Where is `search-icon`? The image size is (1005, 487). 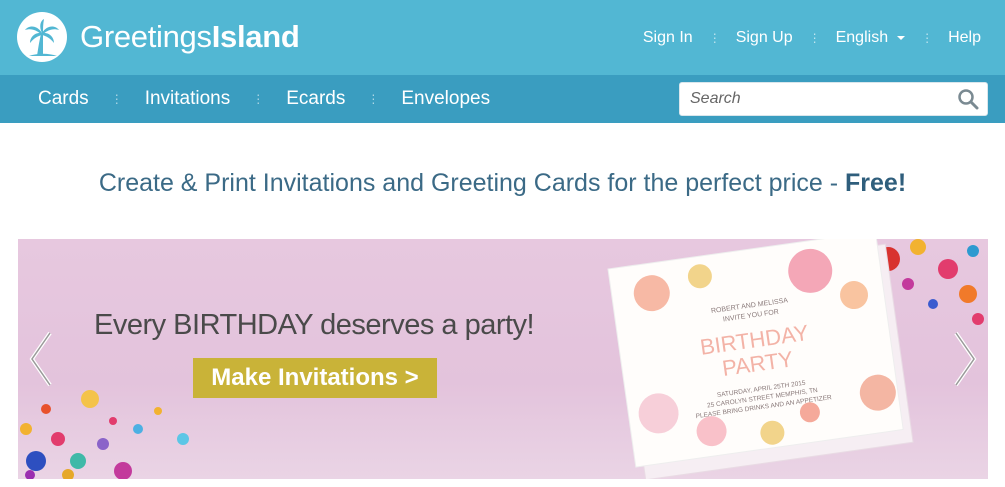
search-icon is located at coordinates (968, 101).